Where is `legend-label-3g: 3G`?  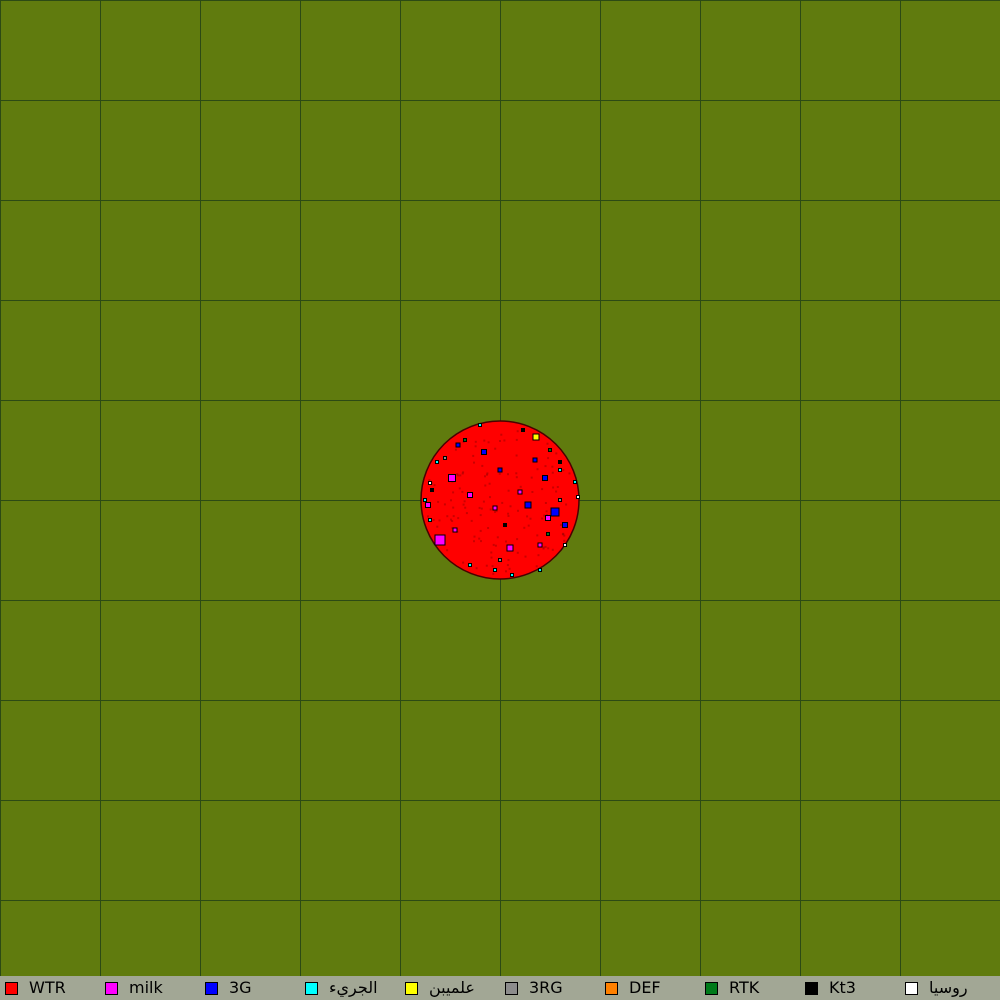 legend-label-3g: 3G is located at coordinates (240, 987).